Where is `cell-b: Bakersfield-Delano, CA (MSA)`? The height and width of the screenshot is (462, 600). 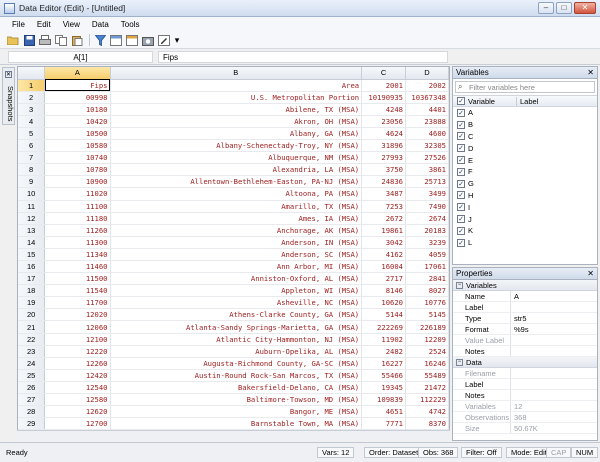
cell-b: Bakersfield-Delano, CA (MSA) is located at coordinates (236, 388).